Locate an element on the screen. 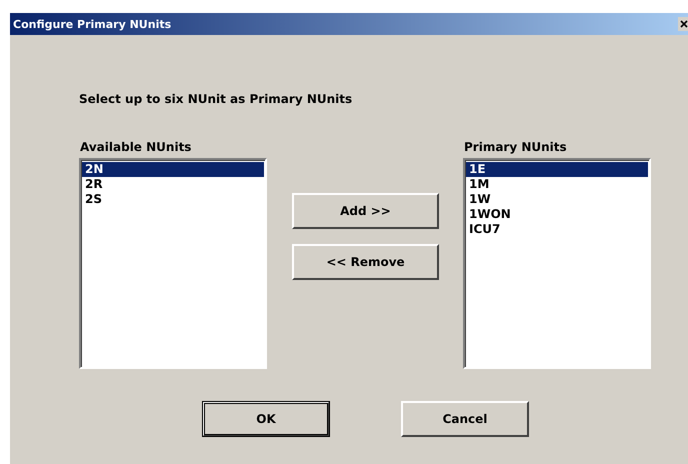 The height and width of the screenshot is (464, 688). list-item: 2N is located at coordinates (173, 169).